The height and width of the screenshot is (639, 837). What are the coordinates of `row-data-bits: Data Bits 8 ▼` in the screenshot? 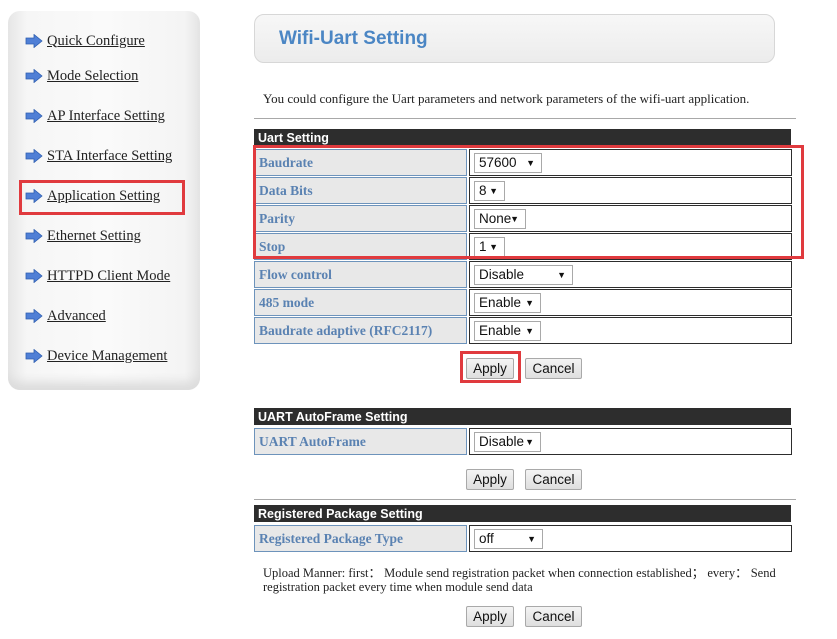 It's located at (523, 190).